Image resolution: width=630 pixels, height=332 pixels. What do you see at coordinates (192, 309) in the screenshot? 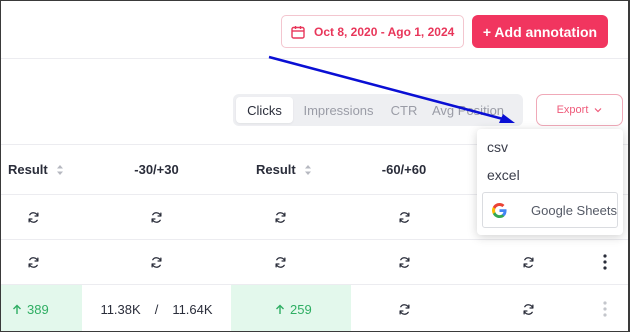
I see `range-b-value: 11.64K` at bounding box center [192, 309].